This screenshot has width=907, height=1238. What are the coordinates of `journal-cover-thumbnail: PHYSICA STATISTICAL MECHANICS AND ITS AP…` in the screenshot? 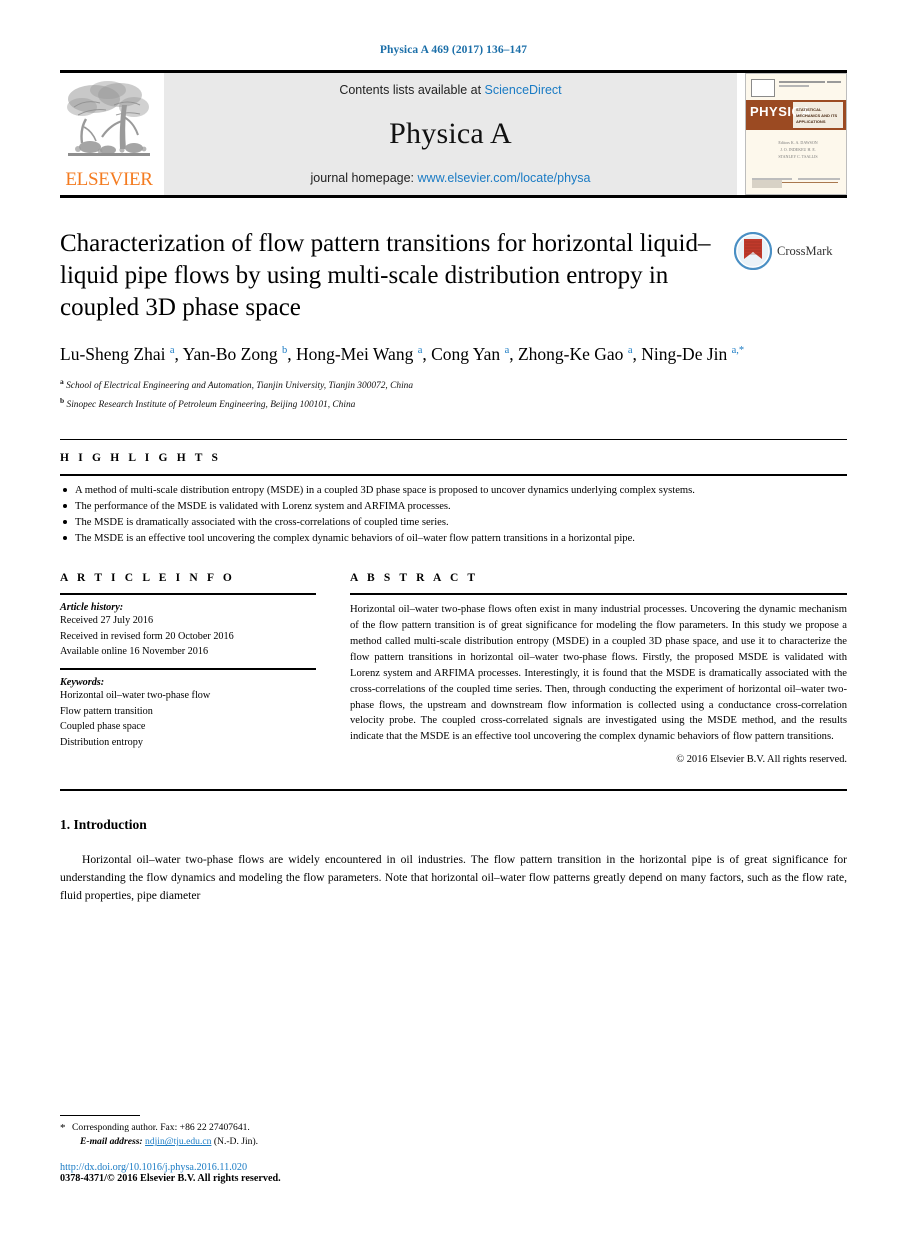 It's located at (796, 134).